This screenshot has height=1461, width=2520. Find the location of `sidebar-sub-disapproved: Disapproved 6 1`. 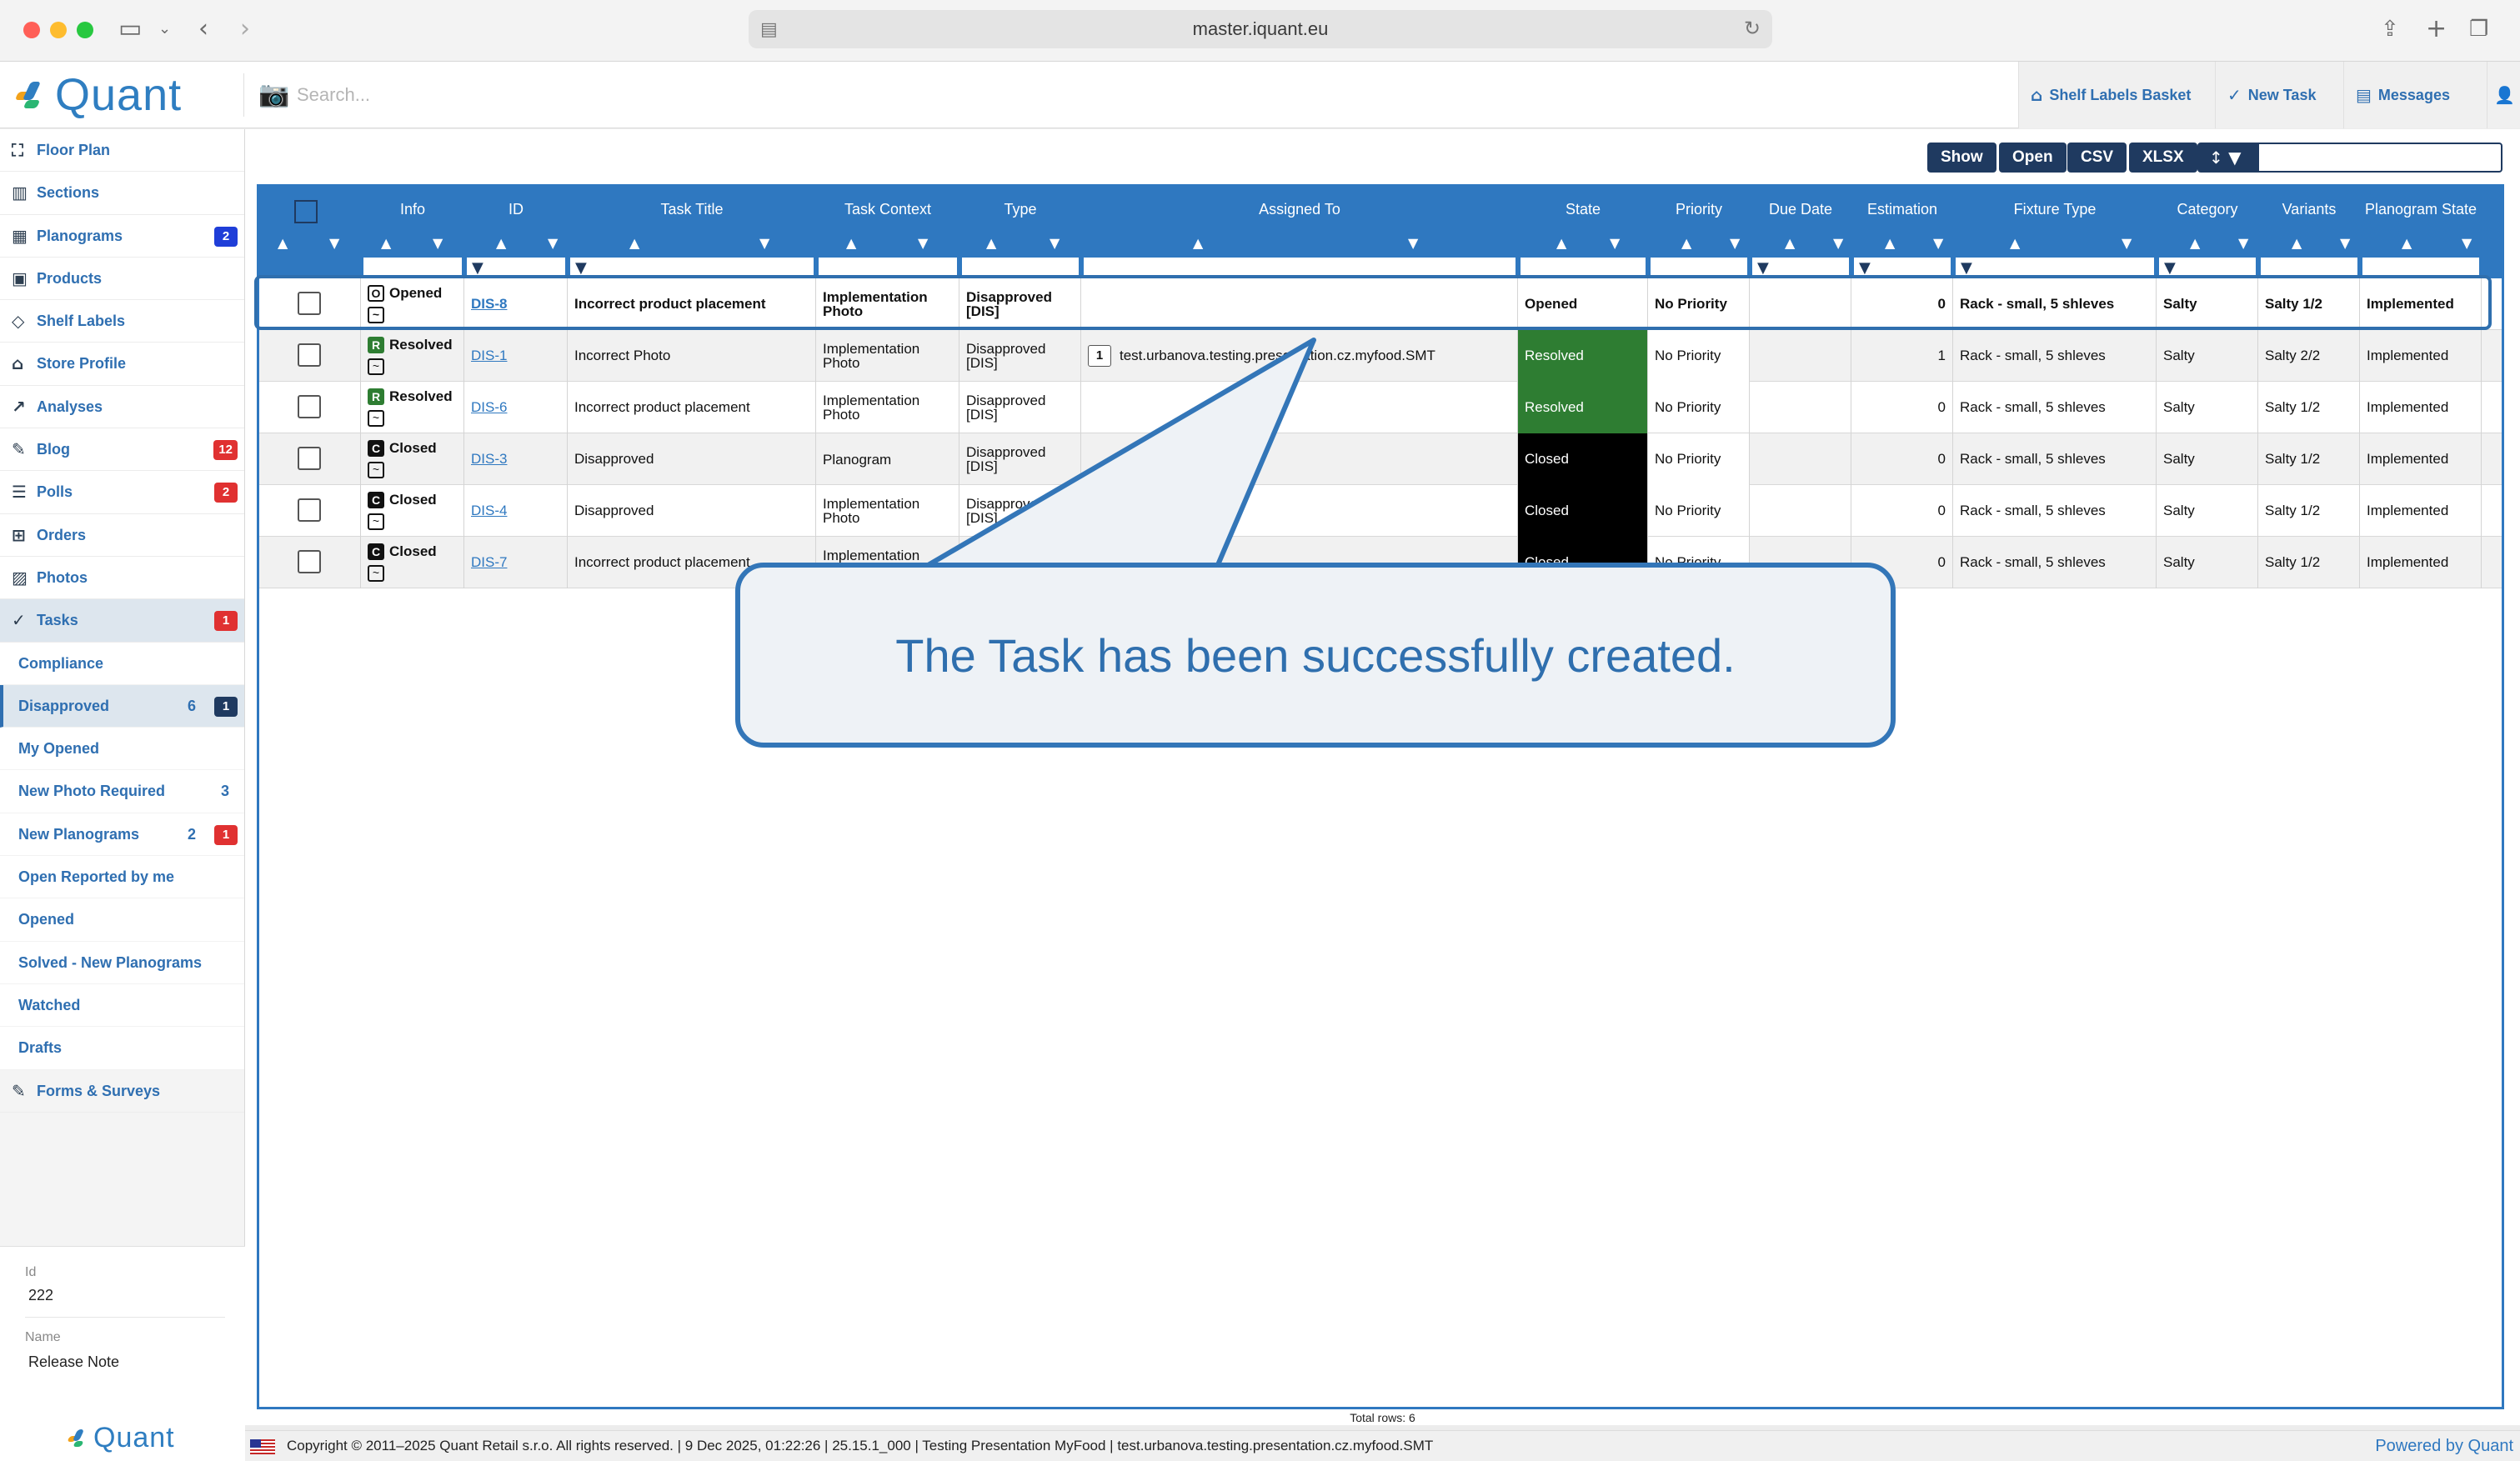

sidebar-sub-disapproved: Disapproved 6 1 is located at coordinates (122, 706).